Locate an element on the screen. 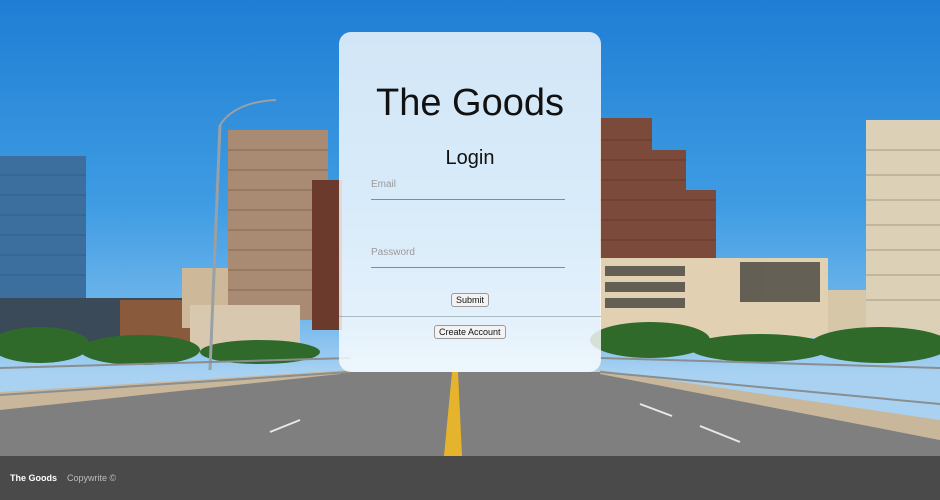 Image resolution: width=940 pixels, height=500 pixels. footer-brand: The Goods is located at coordinates (33, 478).